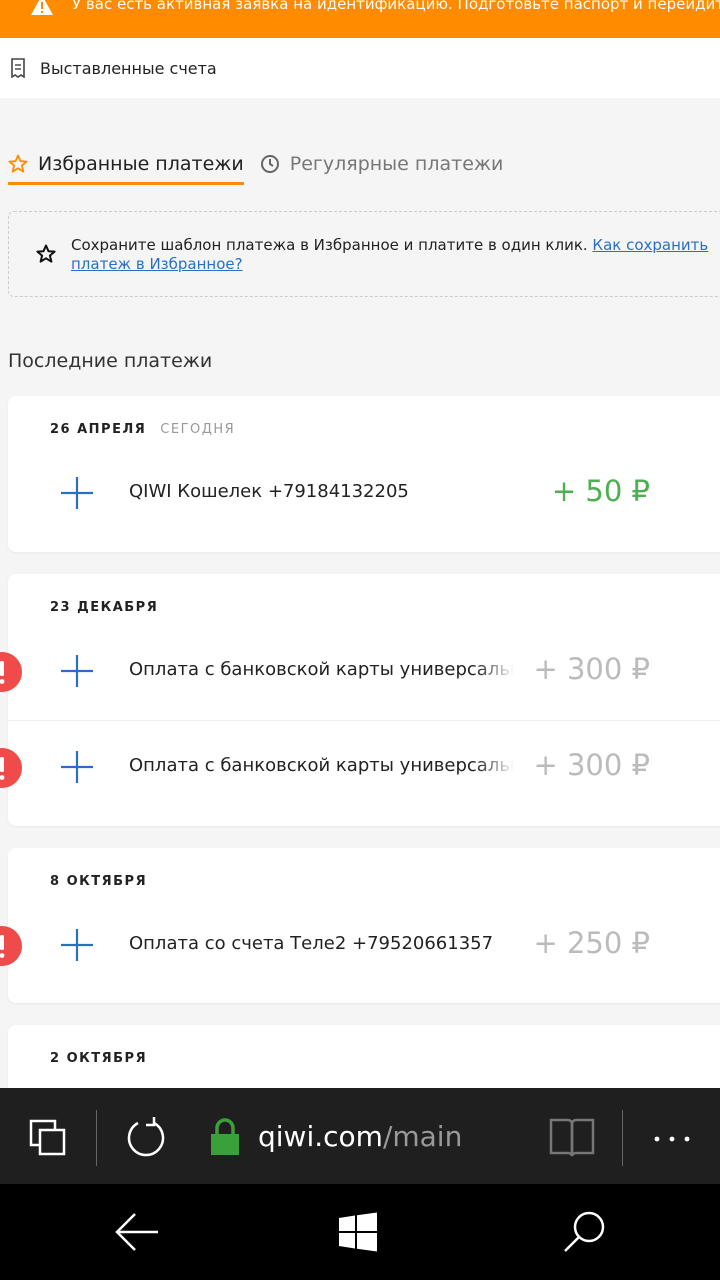  What do you see at coordinates (320, 1136) in the screenshot?
I see `url-domain: qiwi.com` at bounding box center [320, 1136].